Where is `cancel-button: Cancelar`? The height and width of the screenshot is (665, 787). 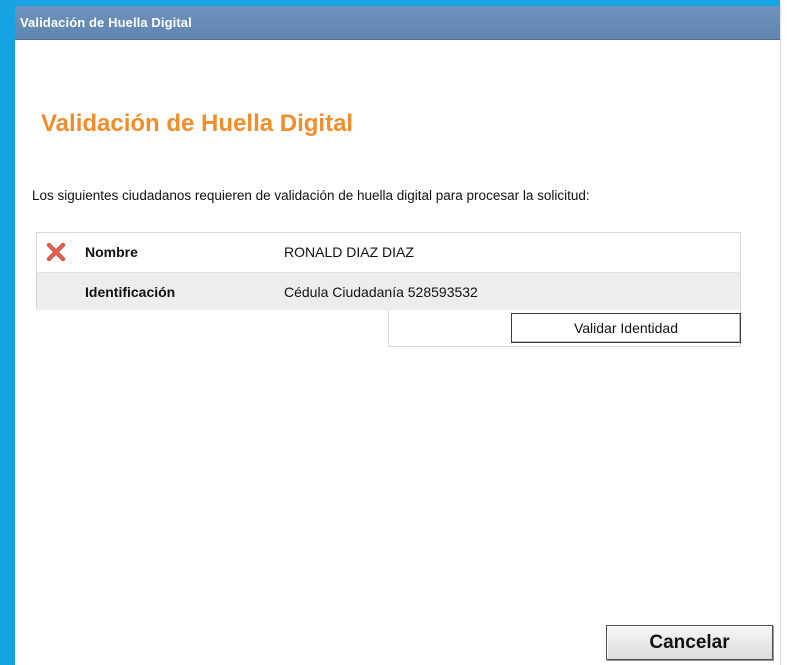 cancel-button: Cancelar is located at coordinates (689, 642).